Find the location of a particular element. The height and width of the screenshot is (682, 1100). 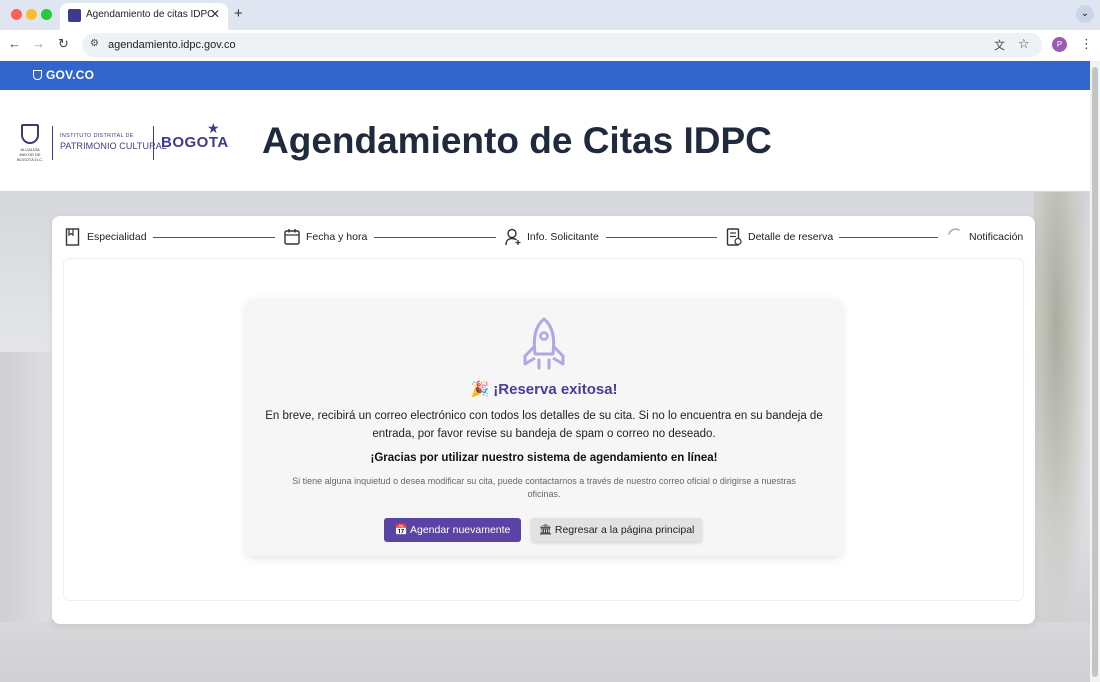

window-minimize-button is located at coordinates (31, 14).